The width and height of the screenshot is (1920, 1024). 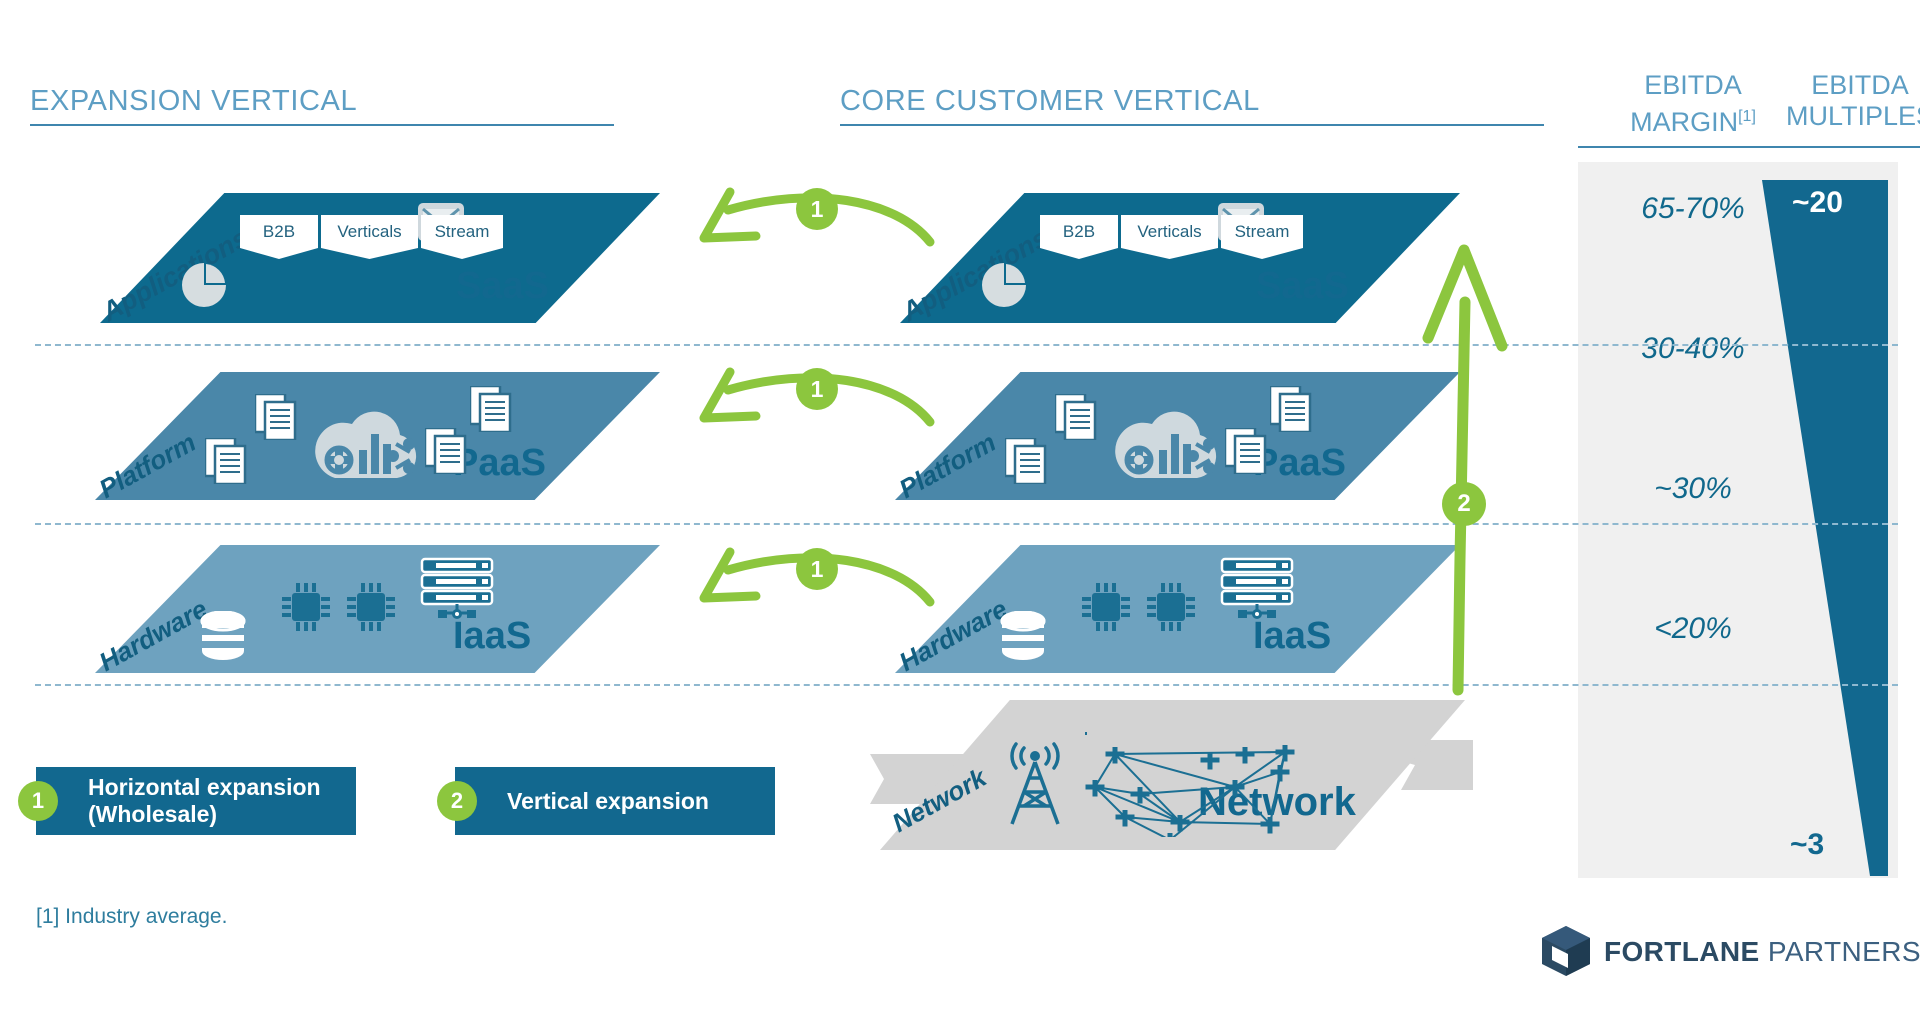 I want to click on logo-regular-word: PARTNERS, so click(x=1839, y=951).